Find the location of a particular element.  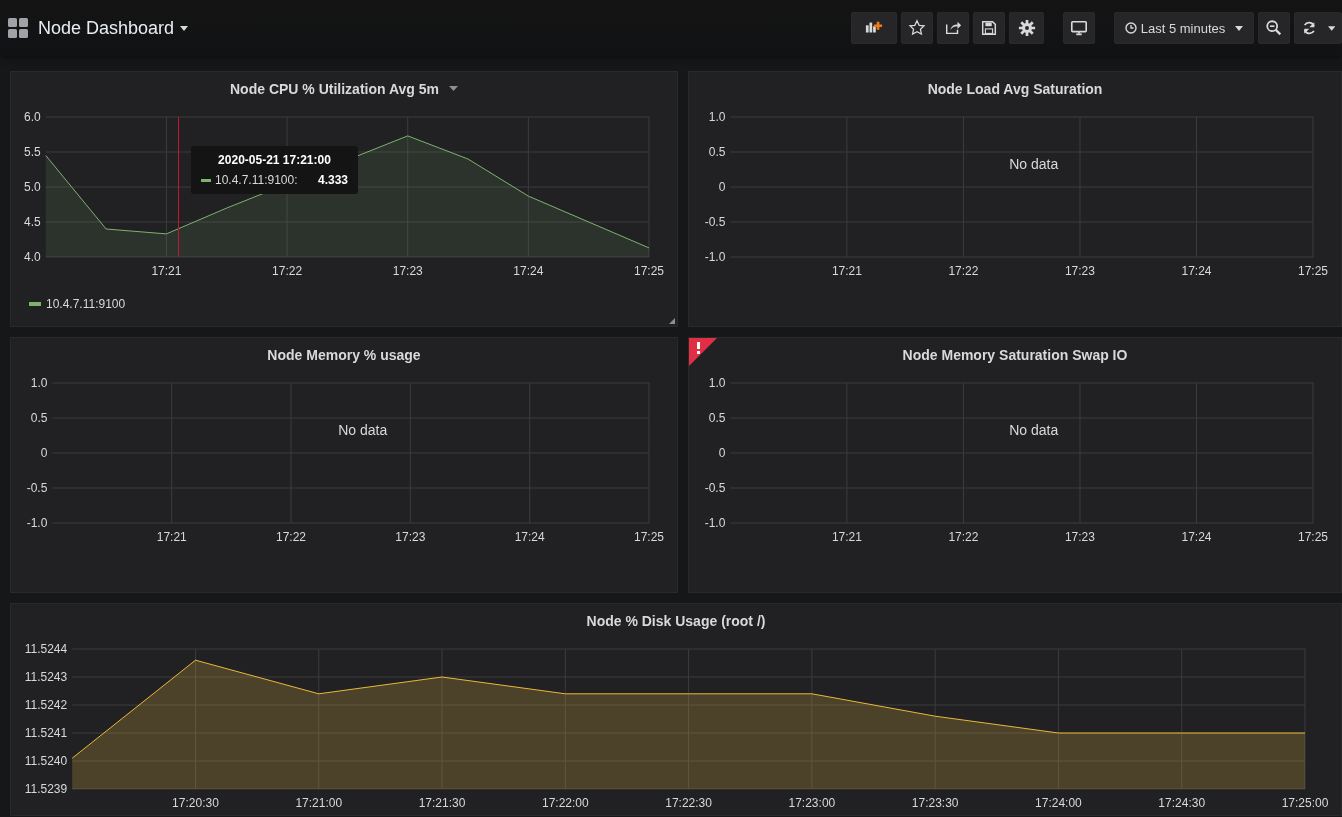

axis-label: 11.5242 is located at coordinates (46, 705).